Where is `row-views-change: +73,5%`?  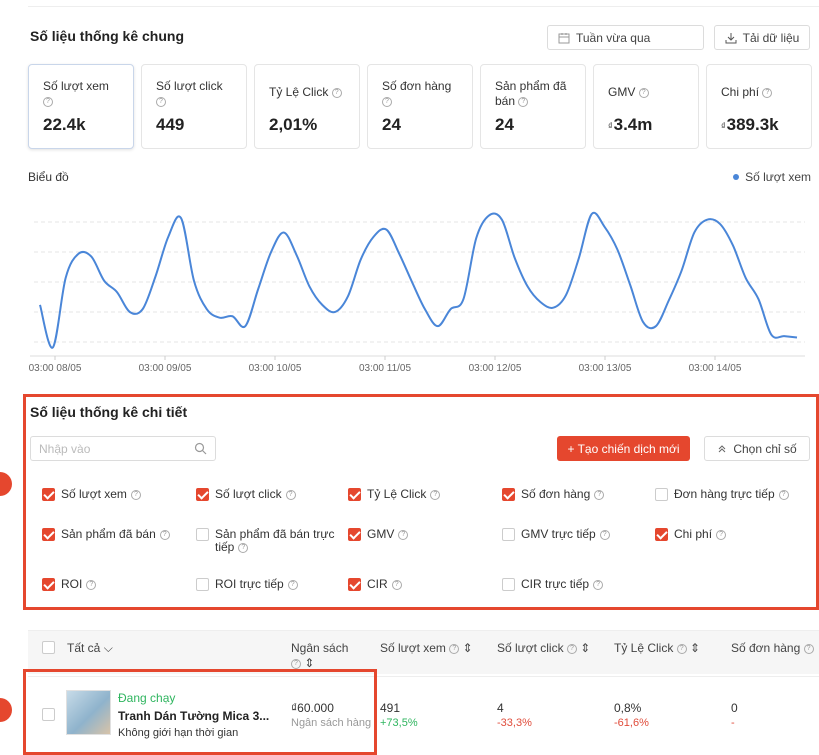 row-views-change: +73,5% is located at coordinates (399, 723).